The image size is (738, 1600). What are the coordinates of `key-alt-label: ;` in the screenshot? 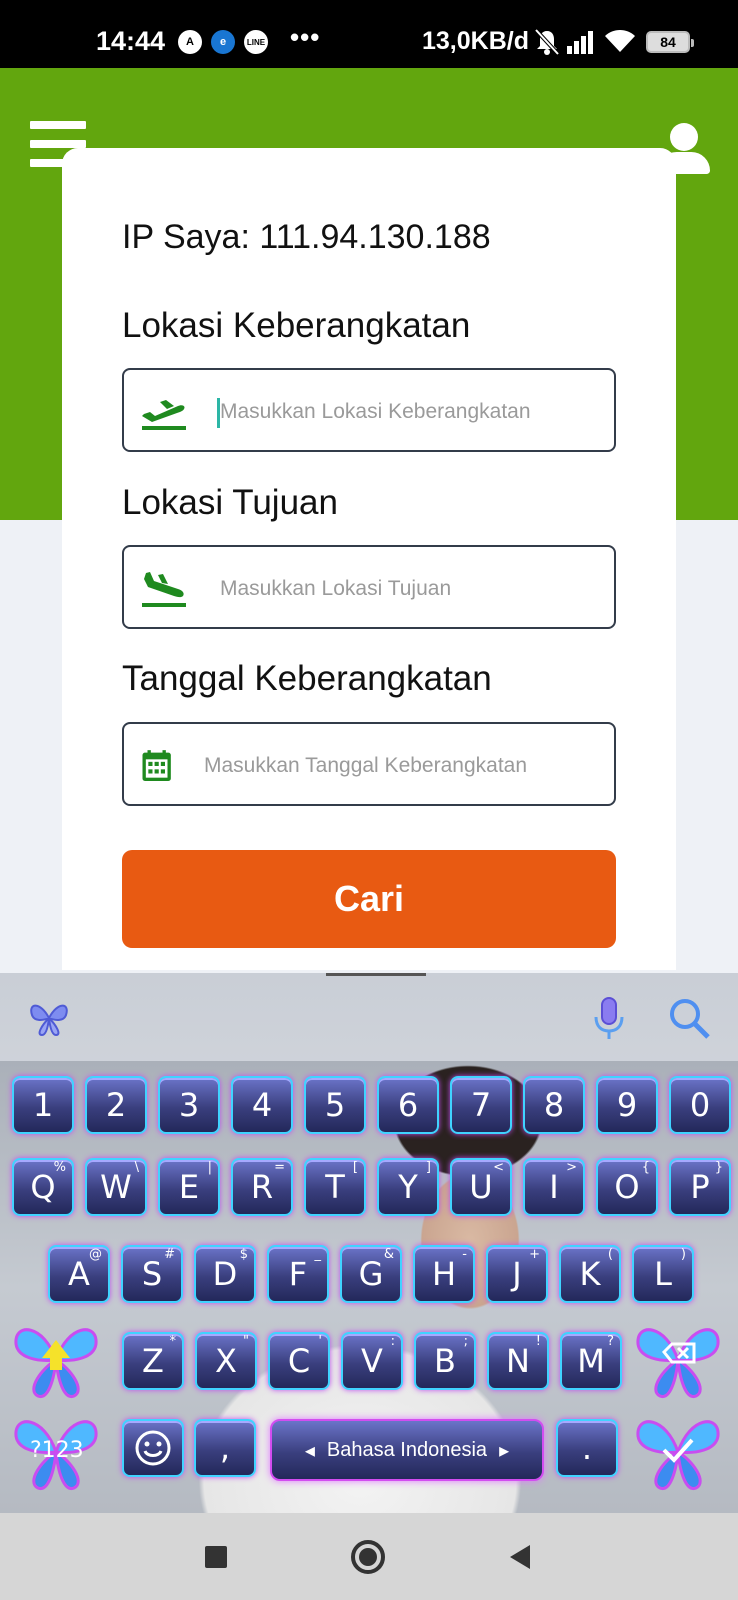 It's located at (465, 1341).